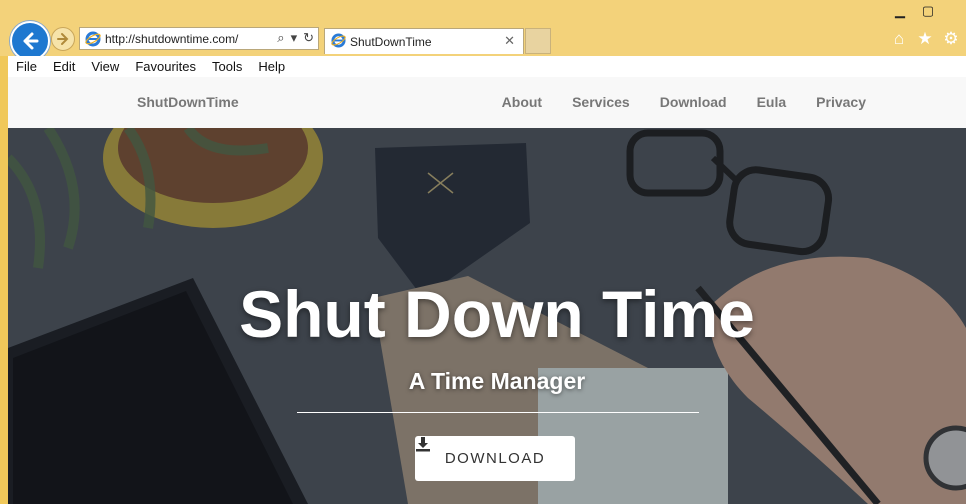  I want to click on new-tab-button, so click(538, 41).